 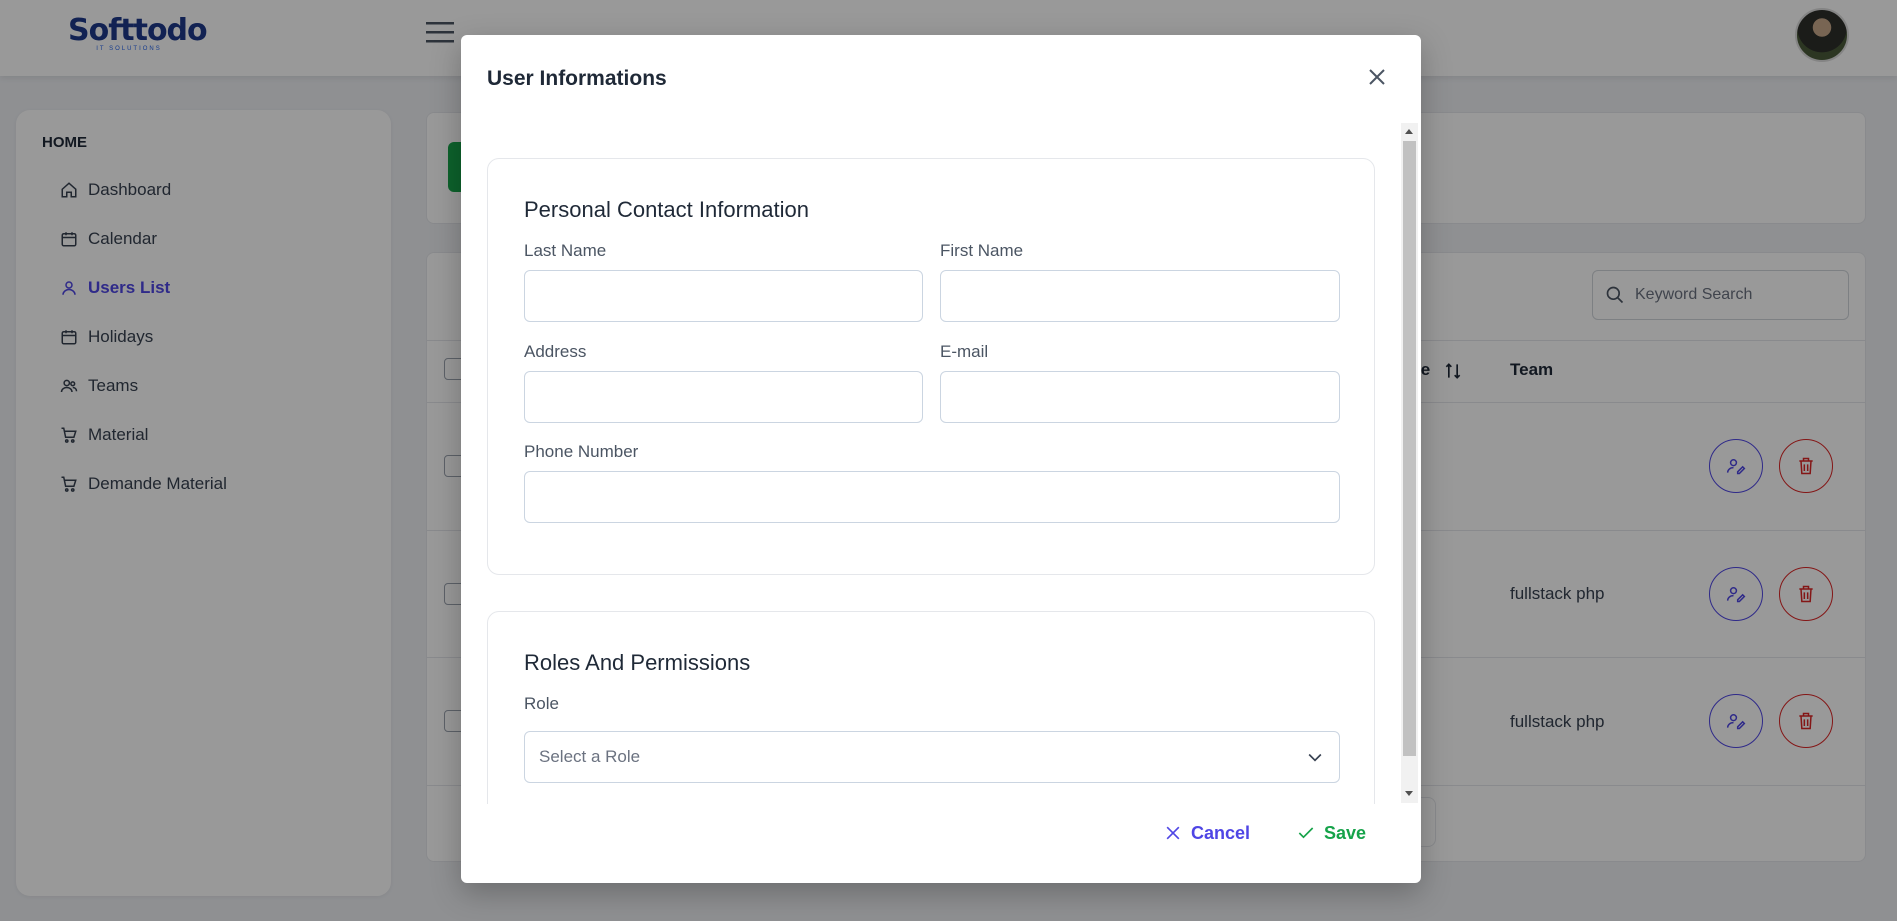 What do you see at coordinates (982, 250) in the screenshot?
I see `first-name-label: First Name` at bounding box center [982, 250].